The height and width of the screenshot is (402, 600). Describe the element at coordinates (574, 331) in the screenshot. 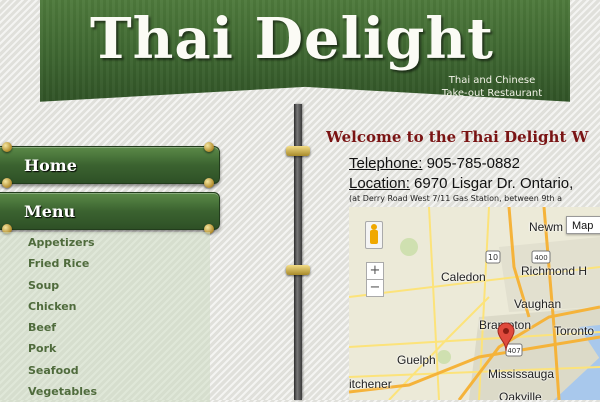

I see `map-place-label: Toronto` at that location.